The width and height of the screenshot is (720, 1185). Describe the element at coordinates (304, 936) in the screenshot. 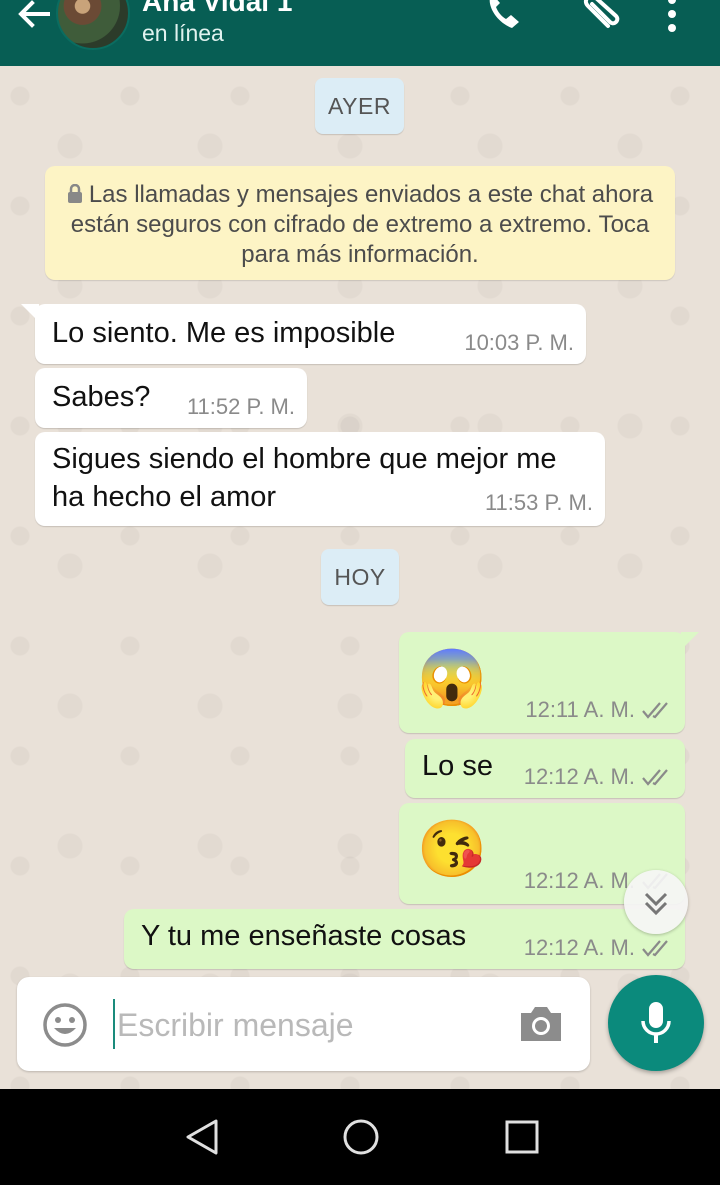

I see `message-text: Y tu me enseñaste cosas` at that location.